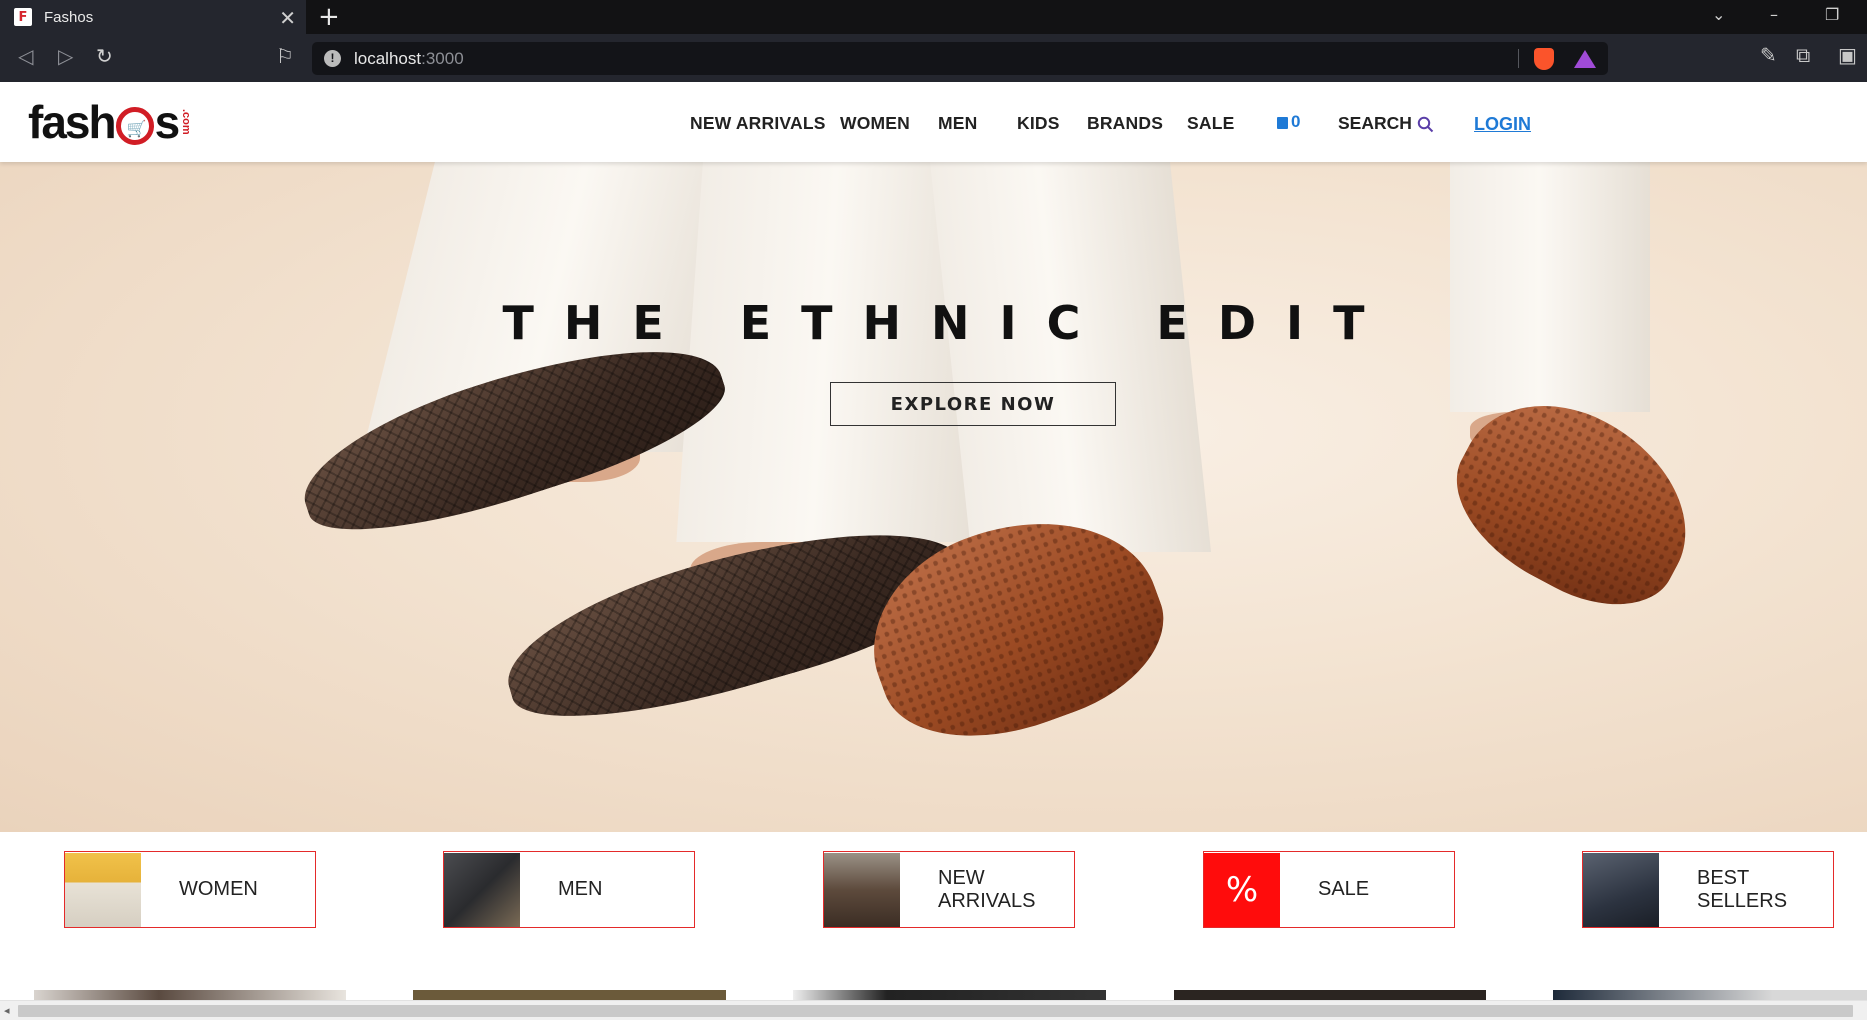  I want to click on women-shoes-thumbnail, so click(103, 889).